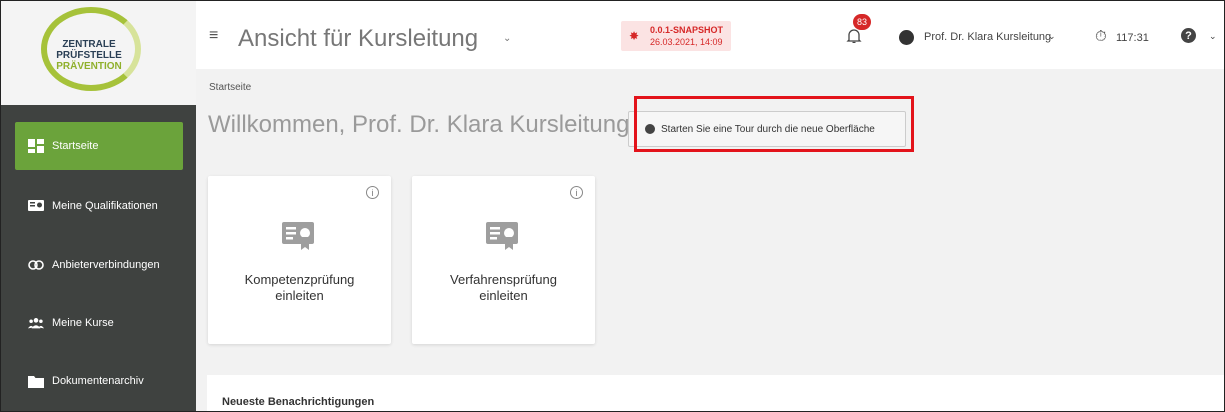 Image resolution: width=1225 pixels, height=412 pixels. I want to click on notification-count-badge: 83, so click(862, 22).